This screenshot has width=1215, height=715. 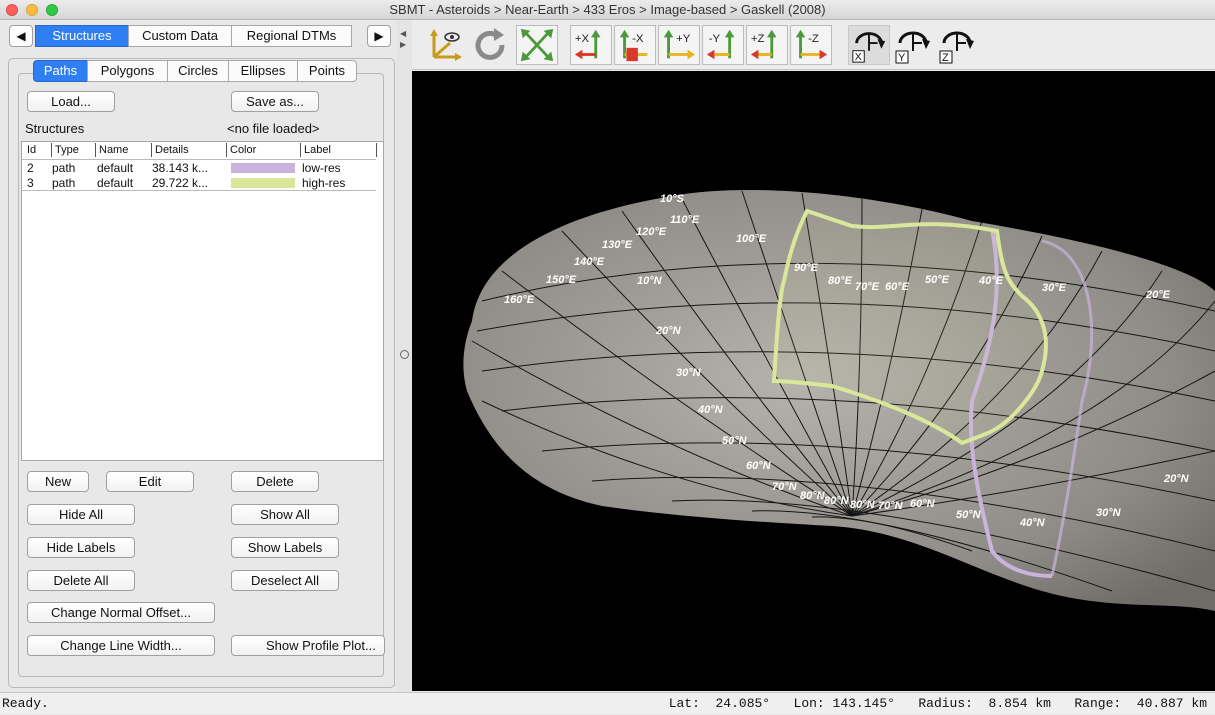 What do you see at coordinates (1032, 523) in the screenshot?
I see `svg-text: 40°N` at bounding box center [1032, 523].